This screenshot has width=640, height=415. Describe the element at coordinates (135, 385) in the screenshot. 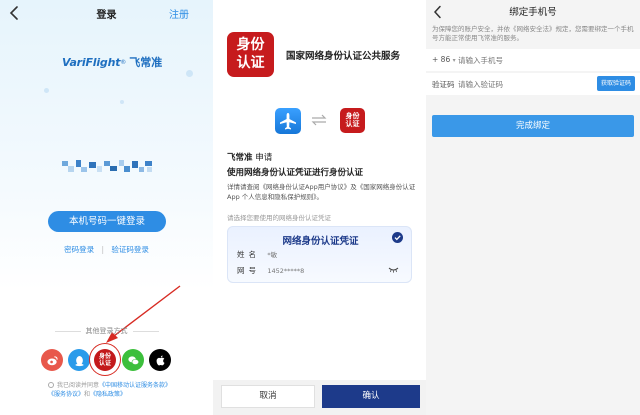

I see `cmcc-terms-link: 《中国移动认证服务条款》` at that location.